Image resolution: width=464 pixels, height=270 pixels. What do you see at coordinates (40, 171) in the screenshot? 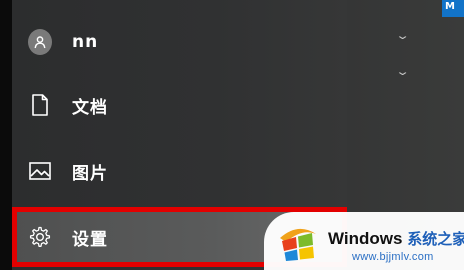
I see `picture-icon` at bounding box center [40, 171].